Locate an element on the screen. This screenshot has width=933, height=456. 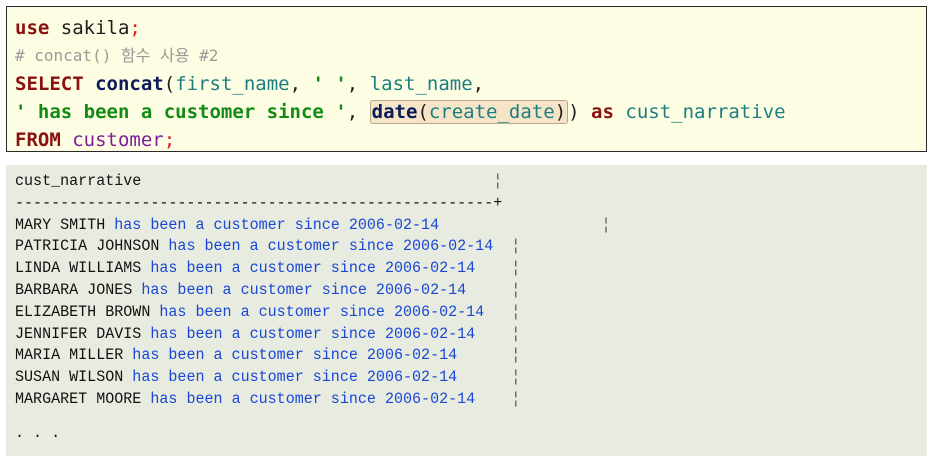
column-last-name: last_name is located at coordinates (421, 84).